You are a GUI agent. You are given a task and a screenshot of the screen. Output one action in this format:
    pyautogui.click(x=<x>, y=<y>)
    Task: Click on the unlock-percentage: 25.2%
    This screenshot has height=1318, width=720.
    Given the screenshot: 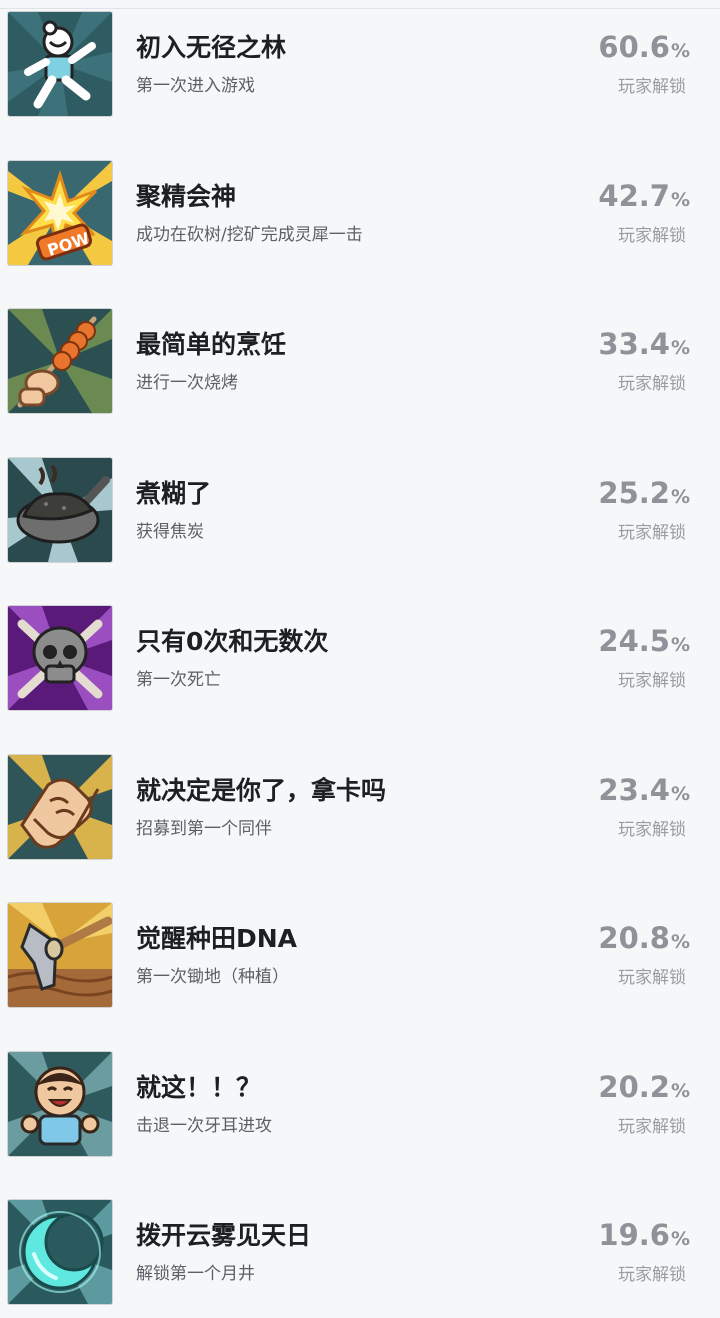 What is the action you would take?
    pyautogui.click(x=644, y=493)
    